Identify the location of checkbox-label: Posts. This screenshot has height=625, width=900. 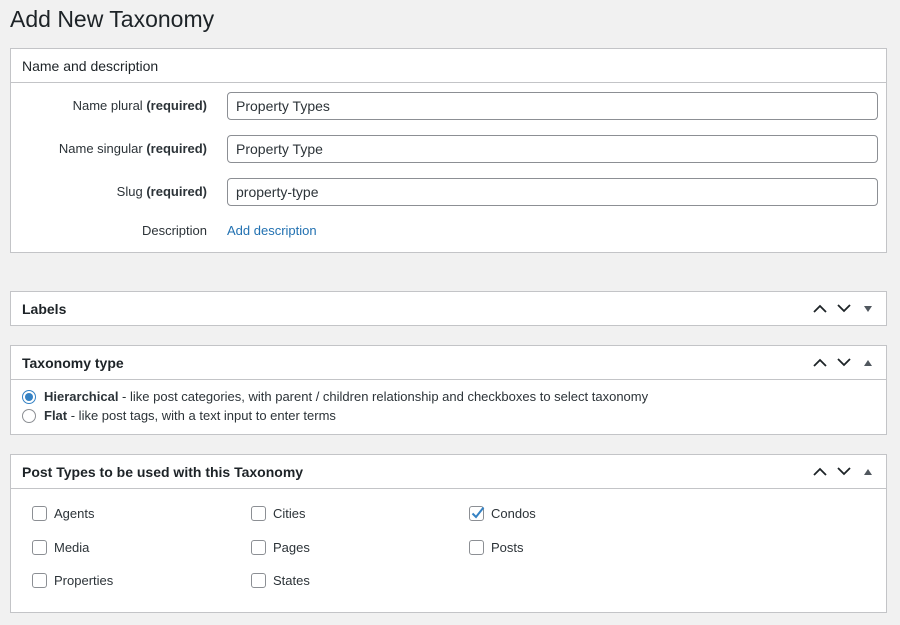
(507, 547).